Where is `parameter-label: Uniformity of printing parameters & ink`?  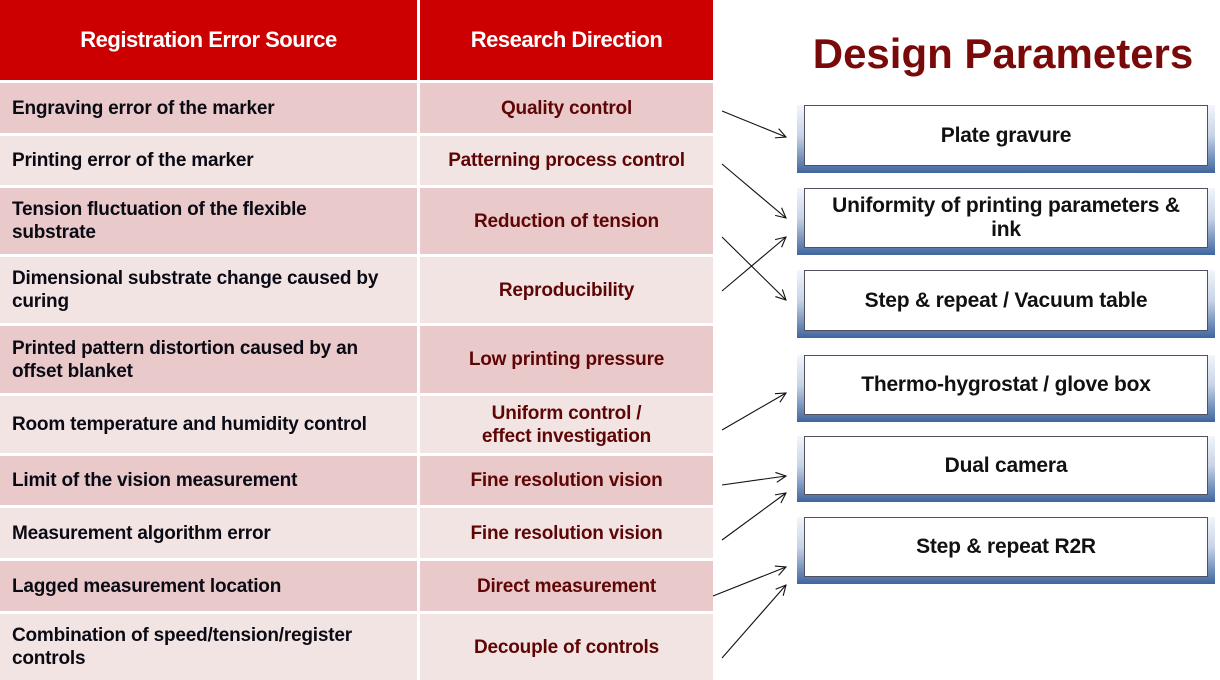 parameter-label: Uniformity of printing parameters & ink is located at coordinates (1006, 218).